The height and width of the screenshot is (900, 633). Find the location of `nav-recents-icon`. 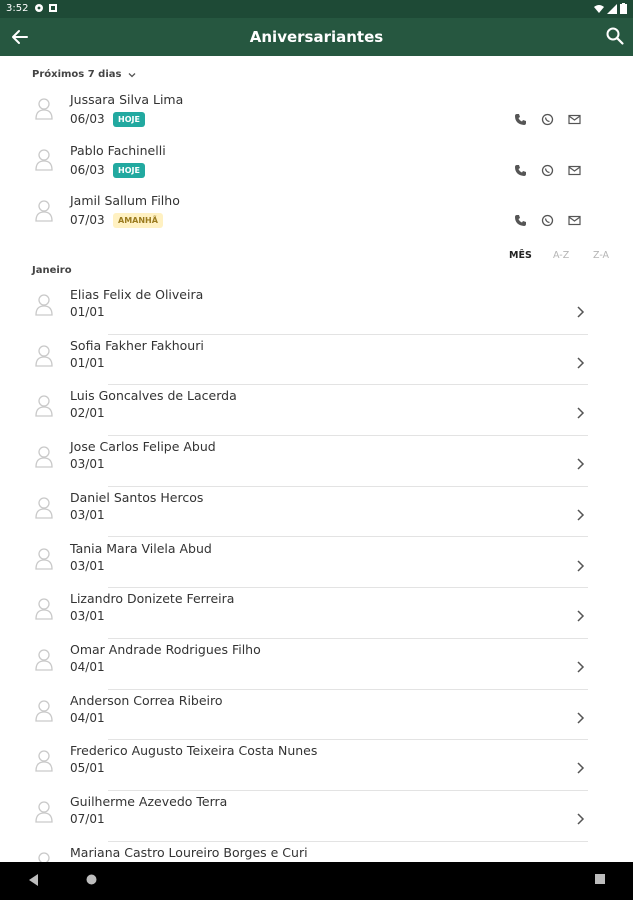

nav-recents-icon is located at coordinates (600, 879).